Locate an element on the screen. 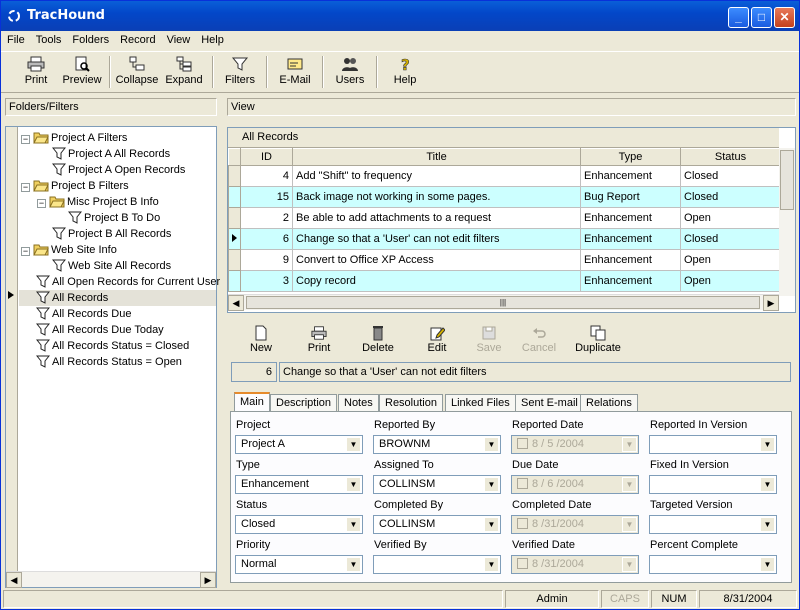  reported-in-version-select: ▼ is located at coordinates (713, 444).